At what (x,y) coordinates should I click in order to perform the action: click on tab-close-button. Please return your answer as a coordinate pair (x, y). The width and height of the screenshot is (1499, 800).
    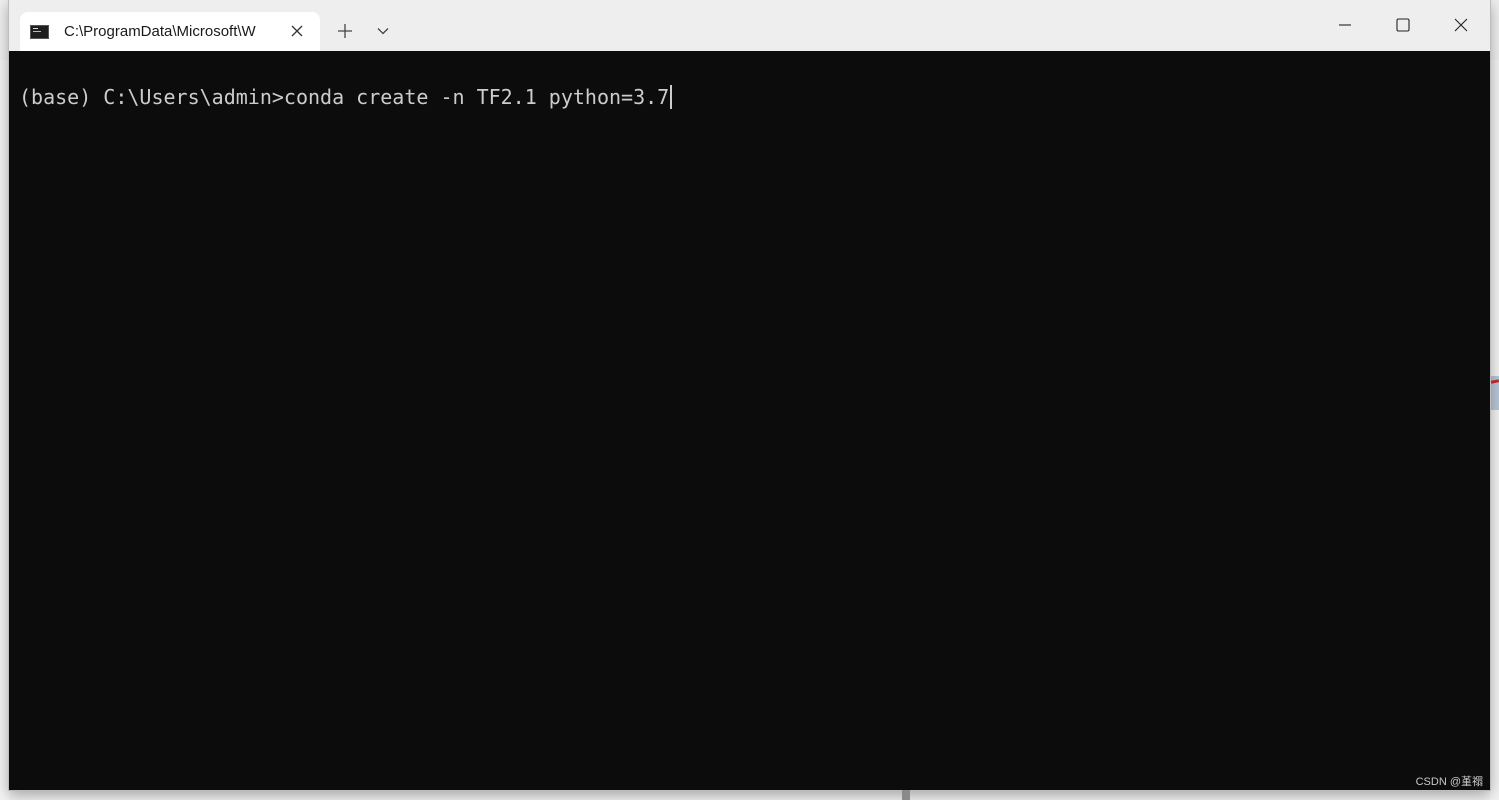
    Looking at the image, I should click on (297, 31).